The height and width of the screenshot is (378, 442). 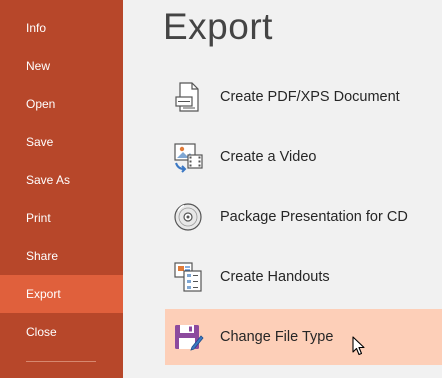 What do you see at coordinates (188, 217) in the screenshot?
I see `cd-icon` at bounding box center [188, 217].